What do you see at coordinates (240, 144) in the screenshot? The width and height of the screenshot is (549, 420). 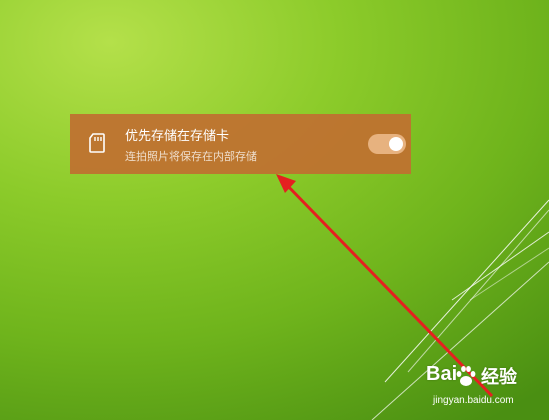 I see `storage-setting-row: 优先存储在存储卡 连拍照片将保存在内部存储` at bounding box center [240, 144].